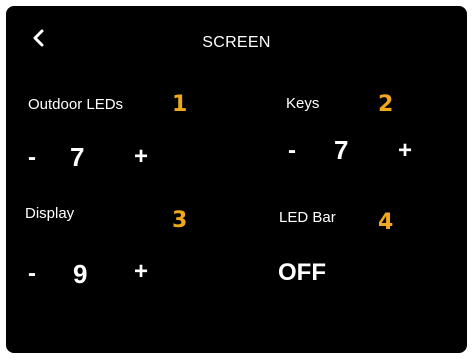  Describe the element at coordinates (307, 217) in the screenshot. I see `led-bar-label: LED Bar` at that location.